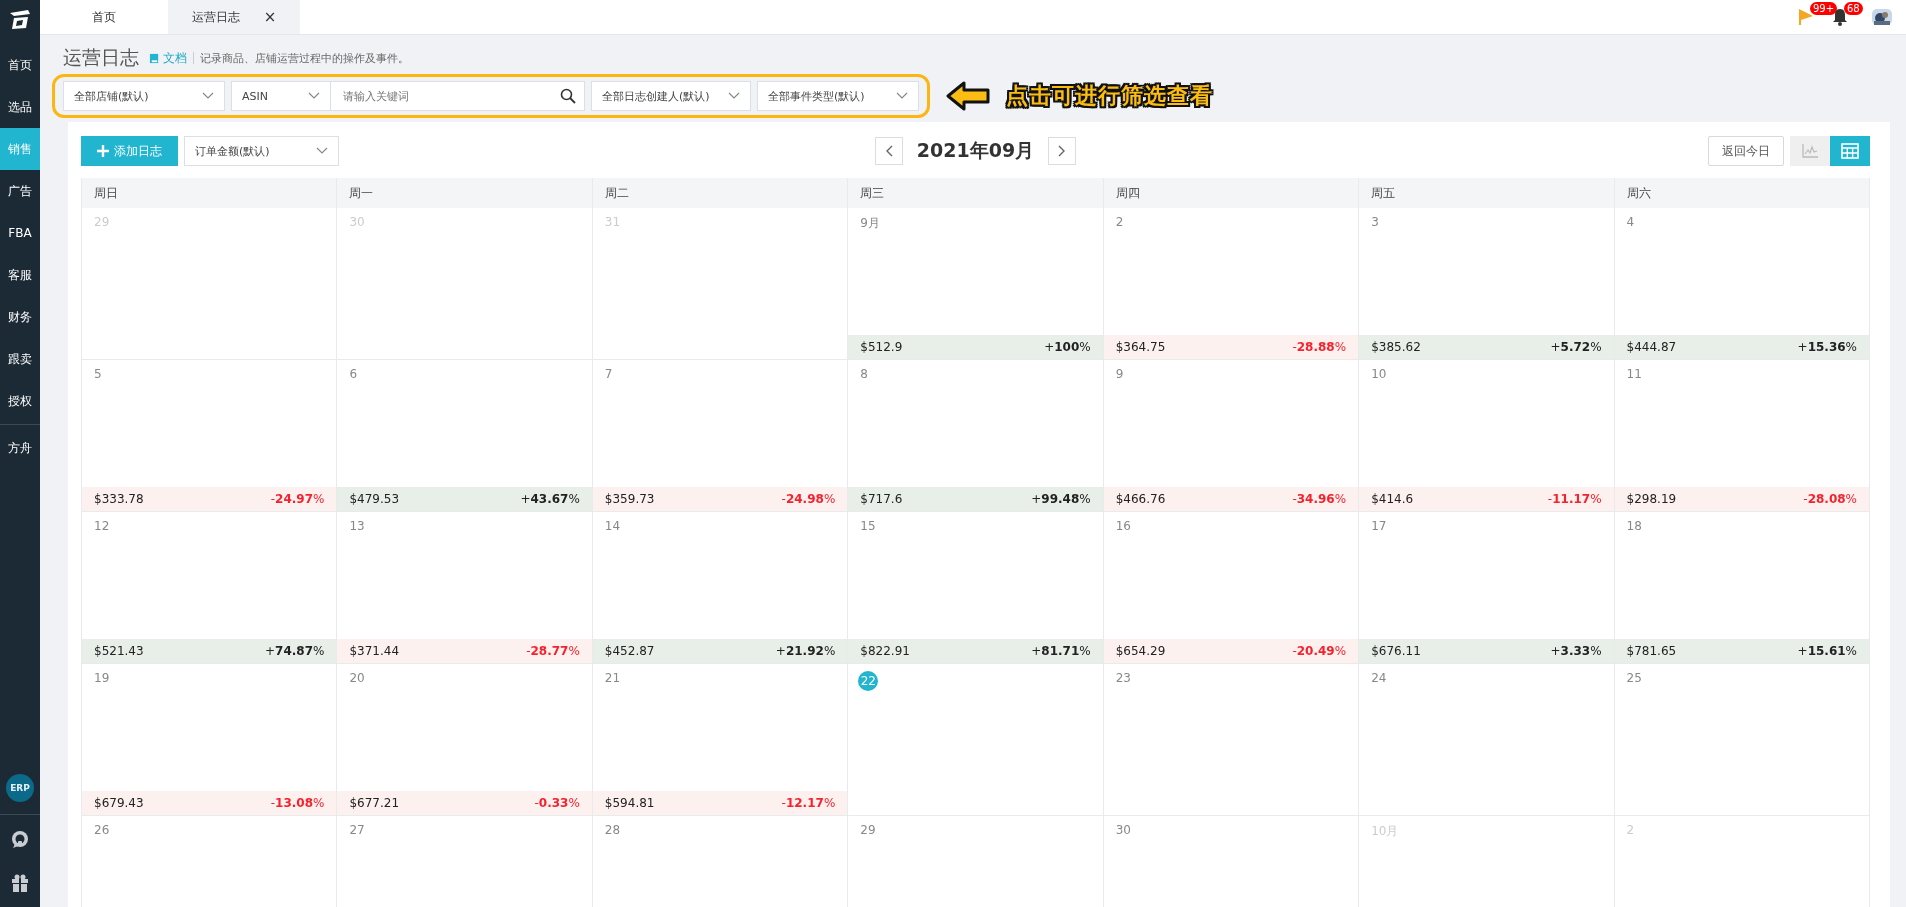 The height and width of the screenshot is (907, 1906). Describe the element at coordinates (1574, 499) in the screenshot. I see `change-percent: -11.17%` at that location.